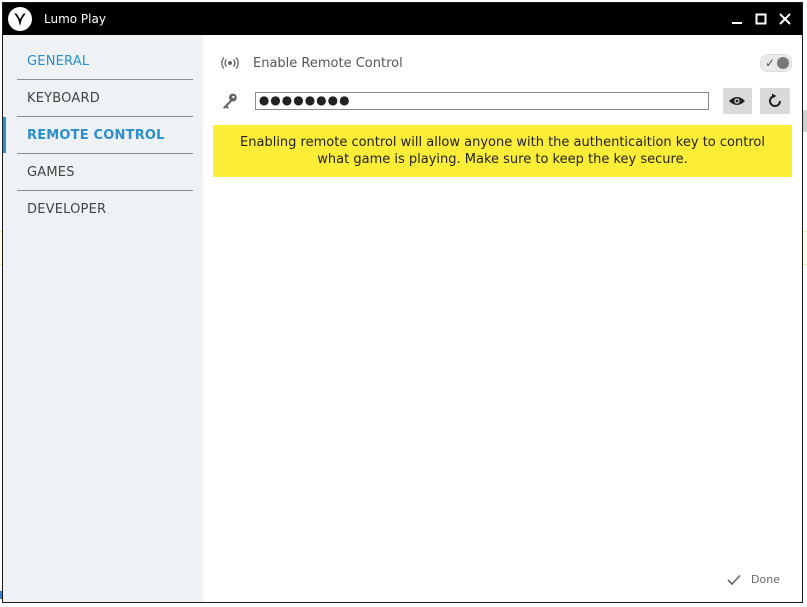  What do you see at coordinates (506, 63) in the screenshot?
I see `remote-control-row: Enable Remote Control ✓` at bounding box center [506, 63].